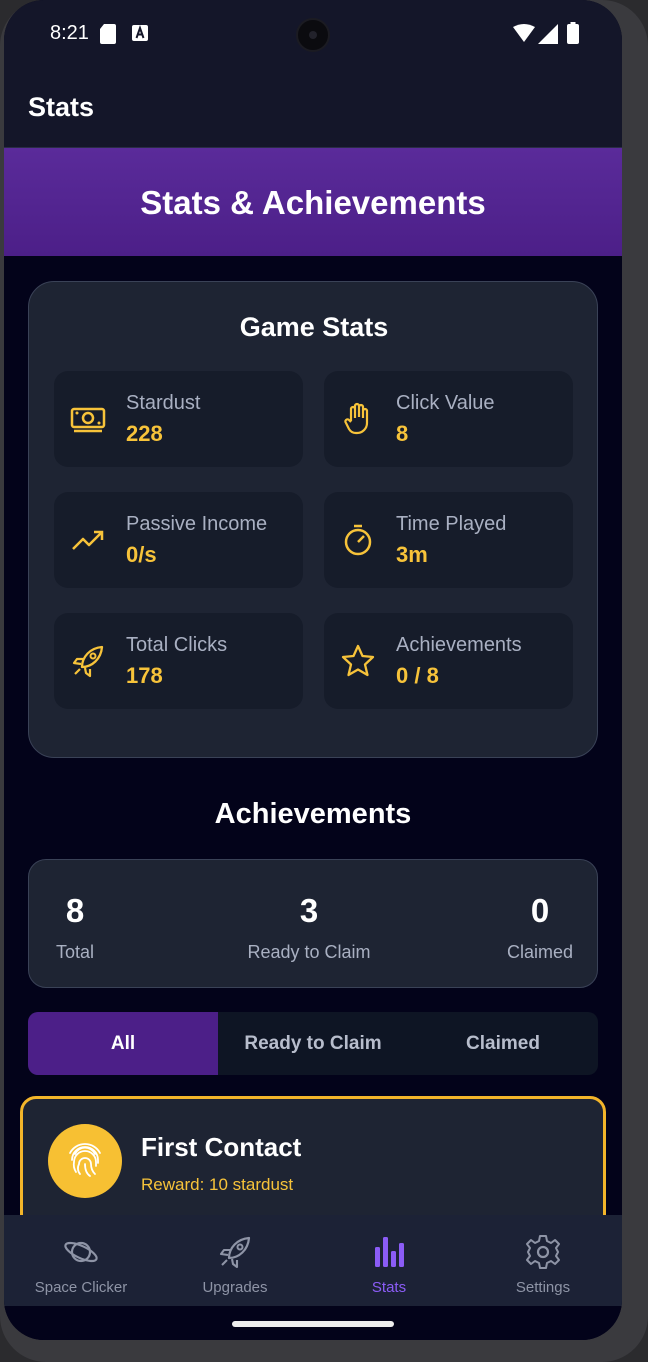 The height and width of the screenshot is (1362, 648). I want to click on achievement-name: First Contact, so click(221, 1147).